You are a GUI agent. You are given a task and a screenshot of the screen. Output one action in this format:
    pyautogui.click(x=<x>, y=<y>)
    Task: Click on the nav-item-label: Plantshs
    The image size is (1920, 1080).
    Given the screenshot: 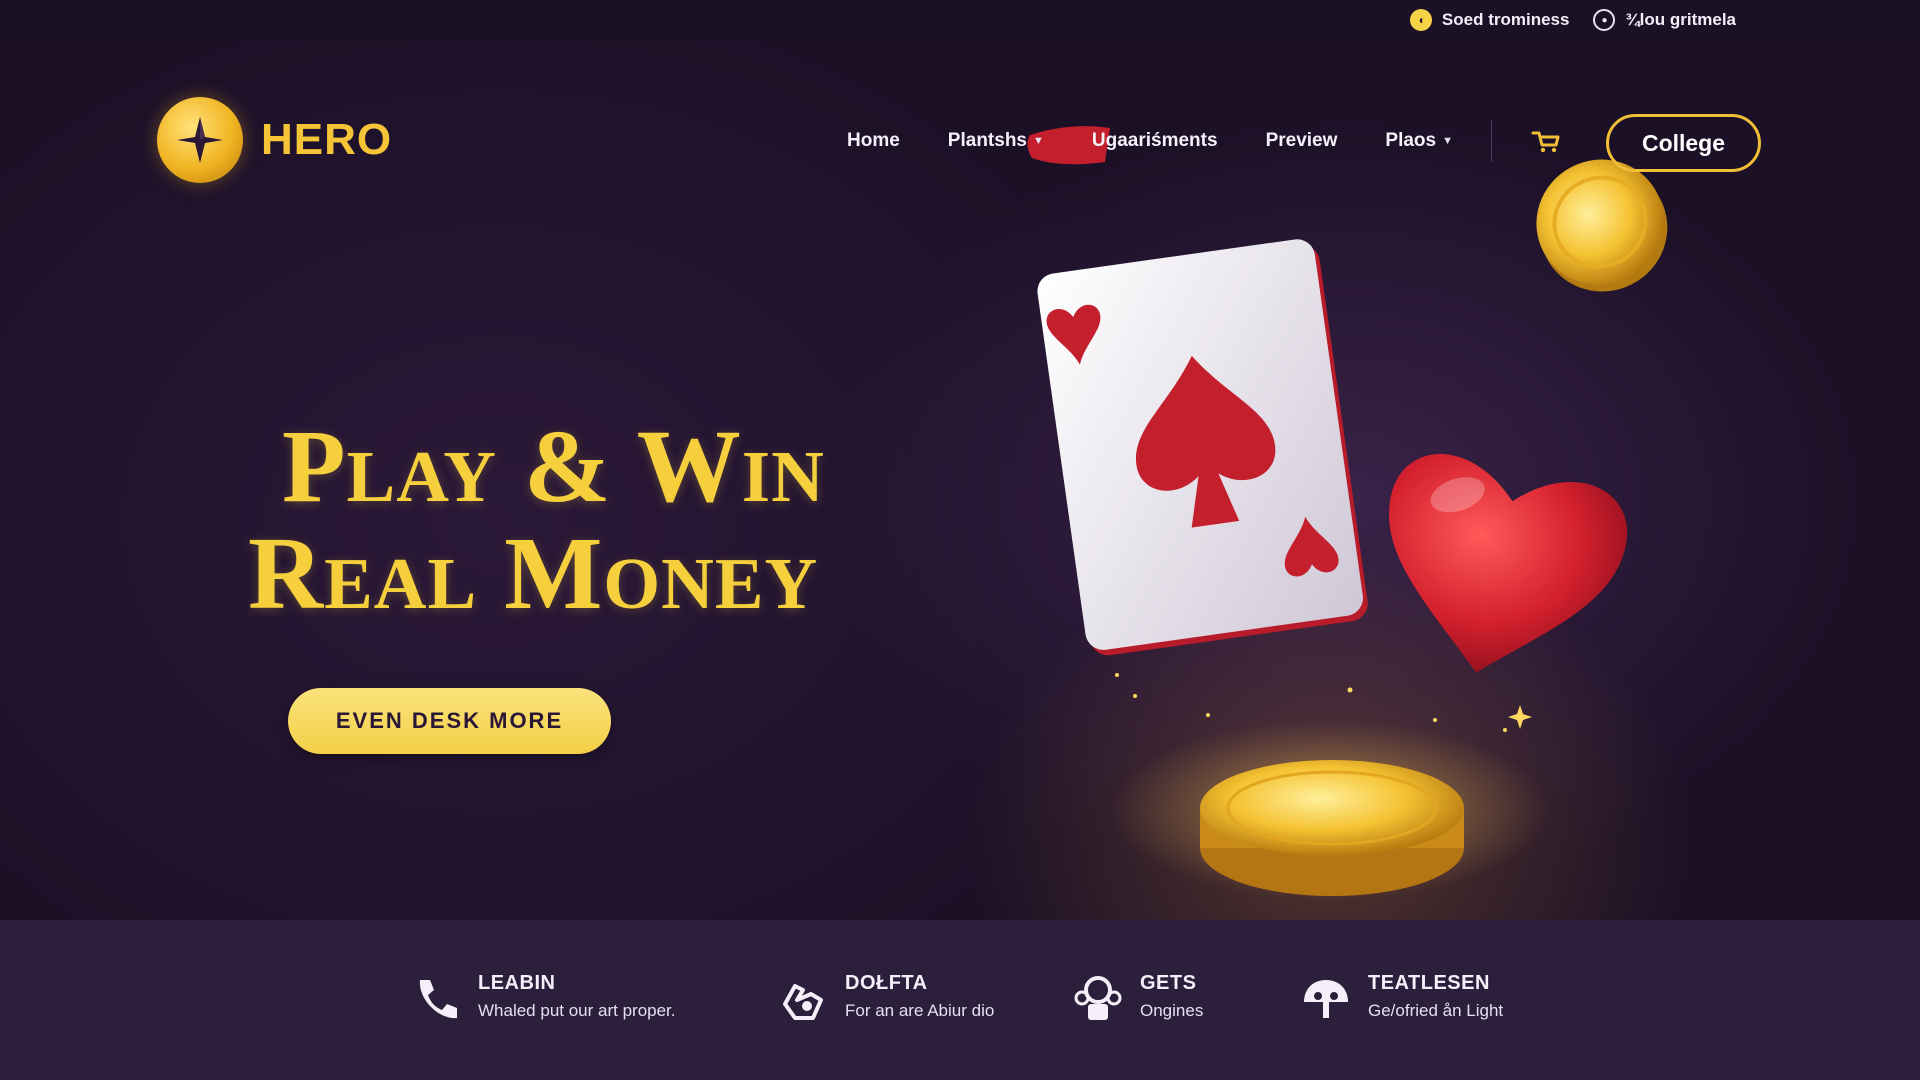 What is the action you would take?
    pyautogui.click(x=987, y=140)
    